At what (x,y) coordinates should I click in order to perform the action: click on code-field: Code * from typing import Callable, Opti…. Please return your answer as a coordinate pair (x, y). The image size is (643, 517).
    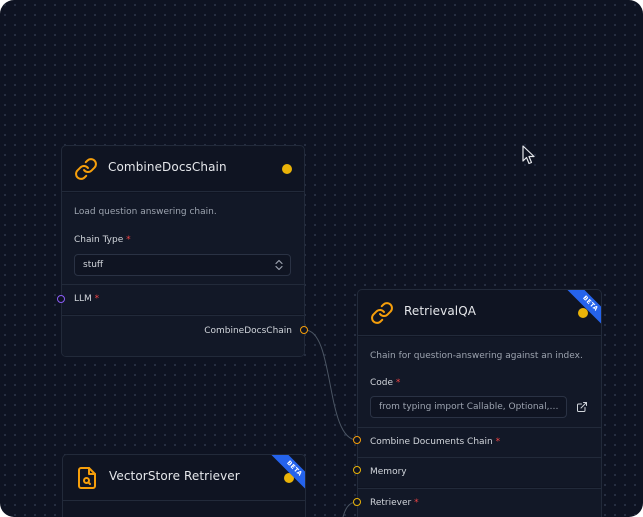
    Looking at the image, I should click on (479, 399).